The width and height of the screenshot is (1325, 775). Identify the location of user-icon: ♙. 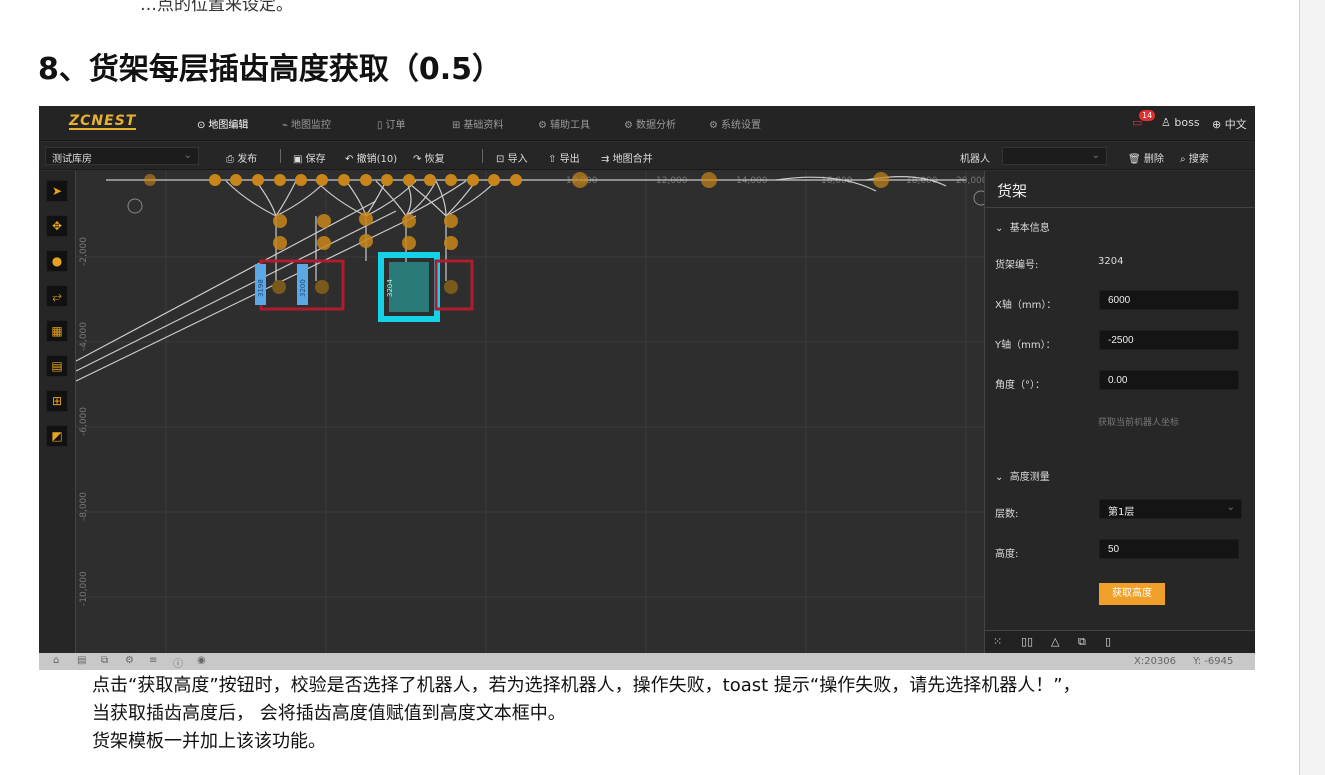
(1166, 122).